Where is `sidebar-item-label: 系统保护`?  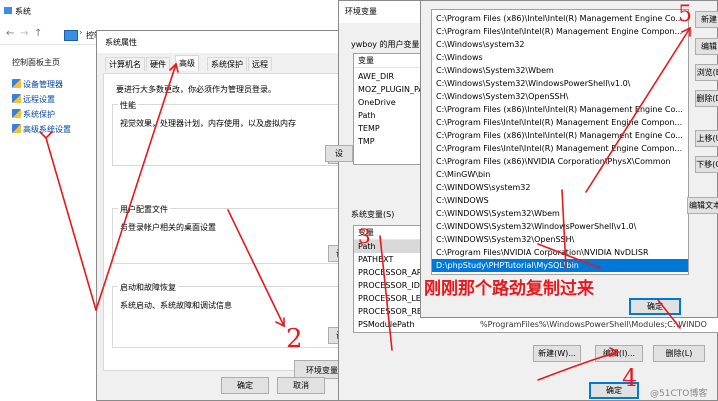
sidebar-item-label: 系统保护 is located at coordinates (39, 114).